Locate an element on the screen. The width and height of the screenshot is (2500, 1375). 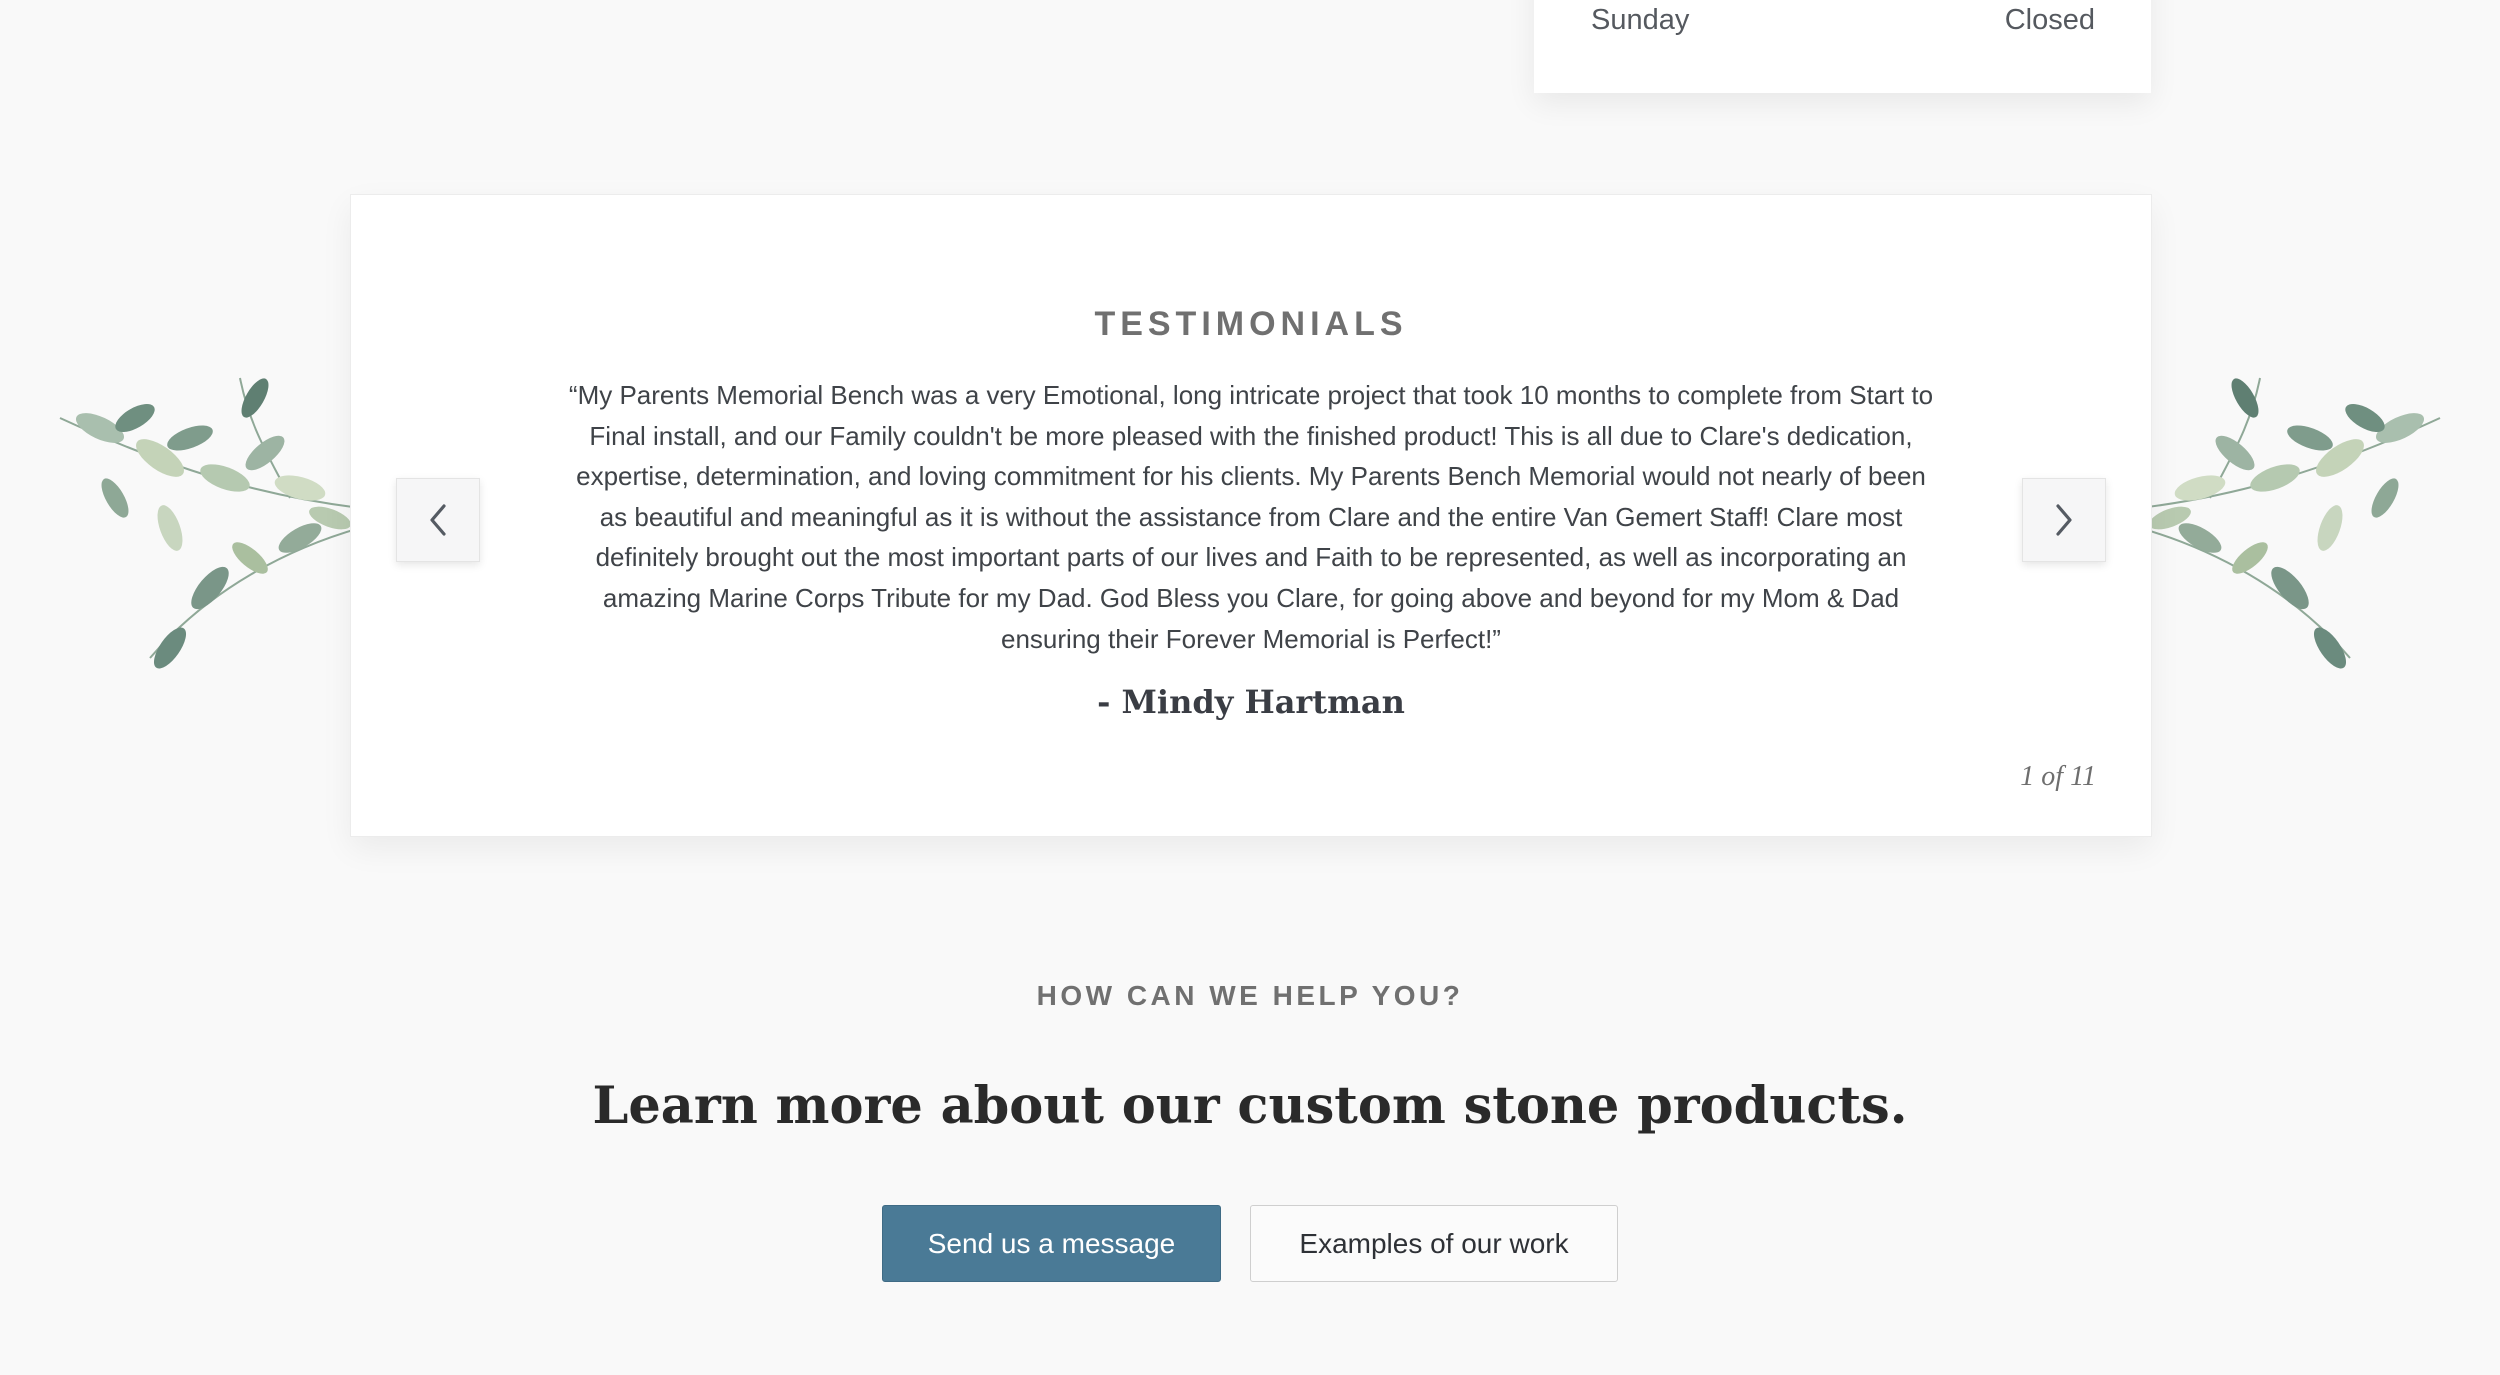
send-message-button: Send us a message is located at coordinates (1051, 1243).